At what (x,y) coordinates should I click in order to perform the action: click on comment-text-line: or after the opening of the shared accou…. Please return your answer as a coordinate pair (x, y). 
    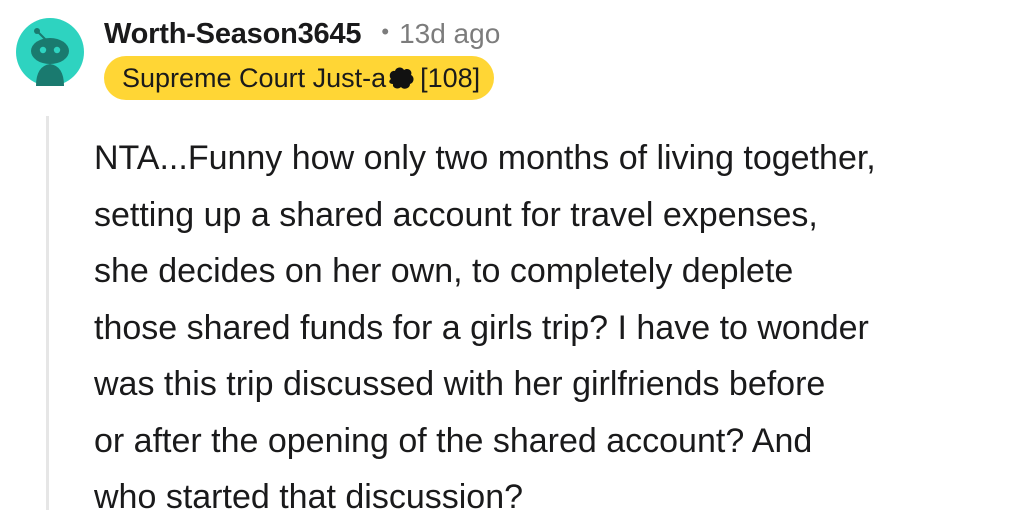
    Looking at the image, I should click on (453, 440).